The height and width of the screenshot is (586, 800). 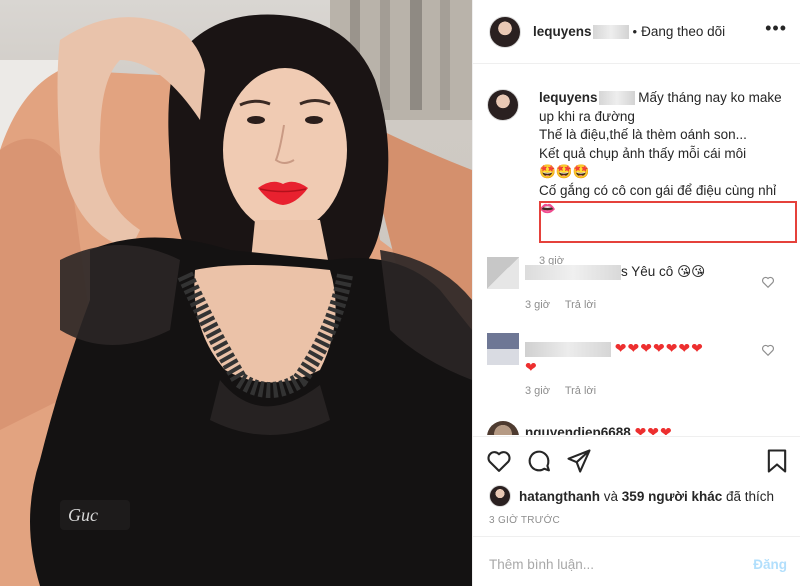 What do you see at coordinates (562, 31) in the screenshot?
I see `author-username-text: lequyens` at bounding box center [562, 31].